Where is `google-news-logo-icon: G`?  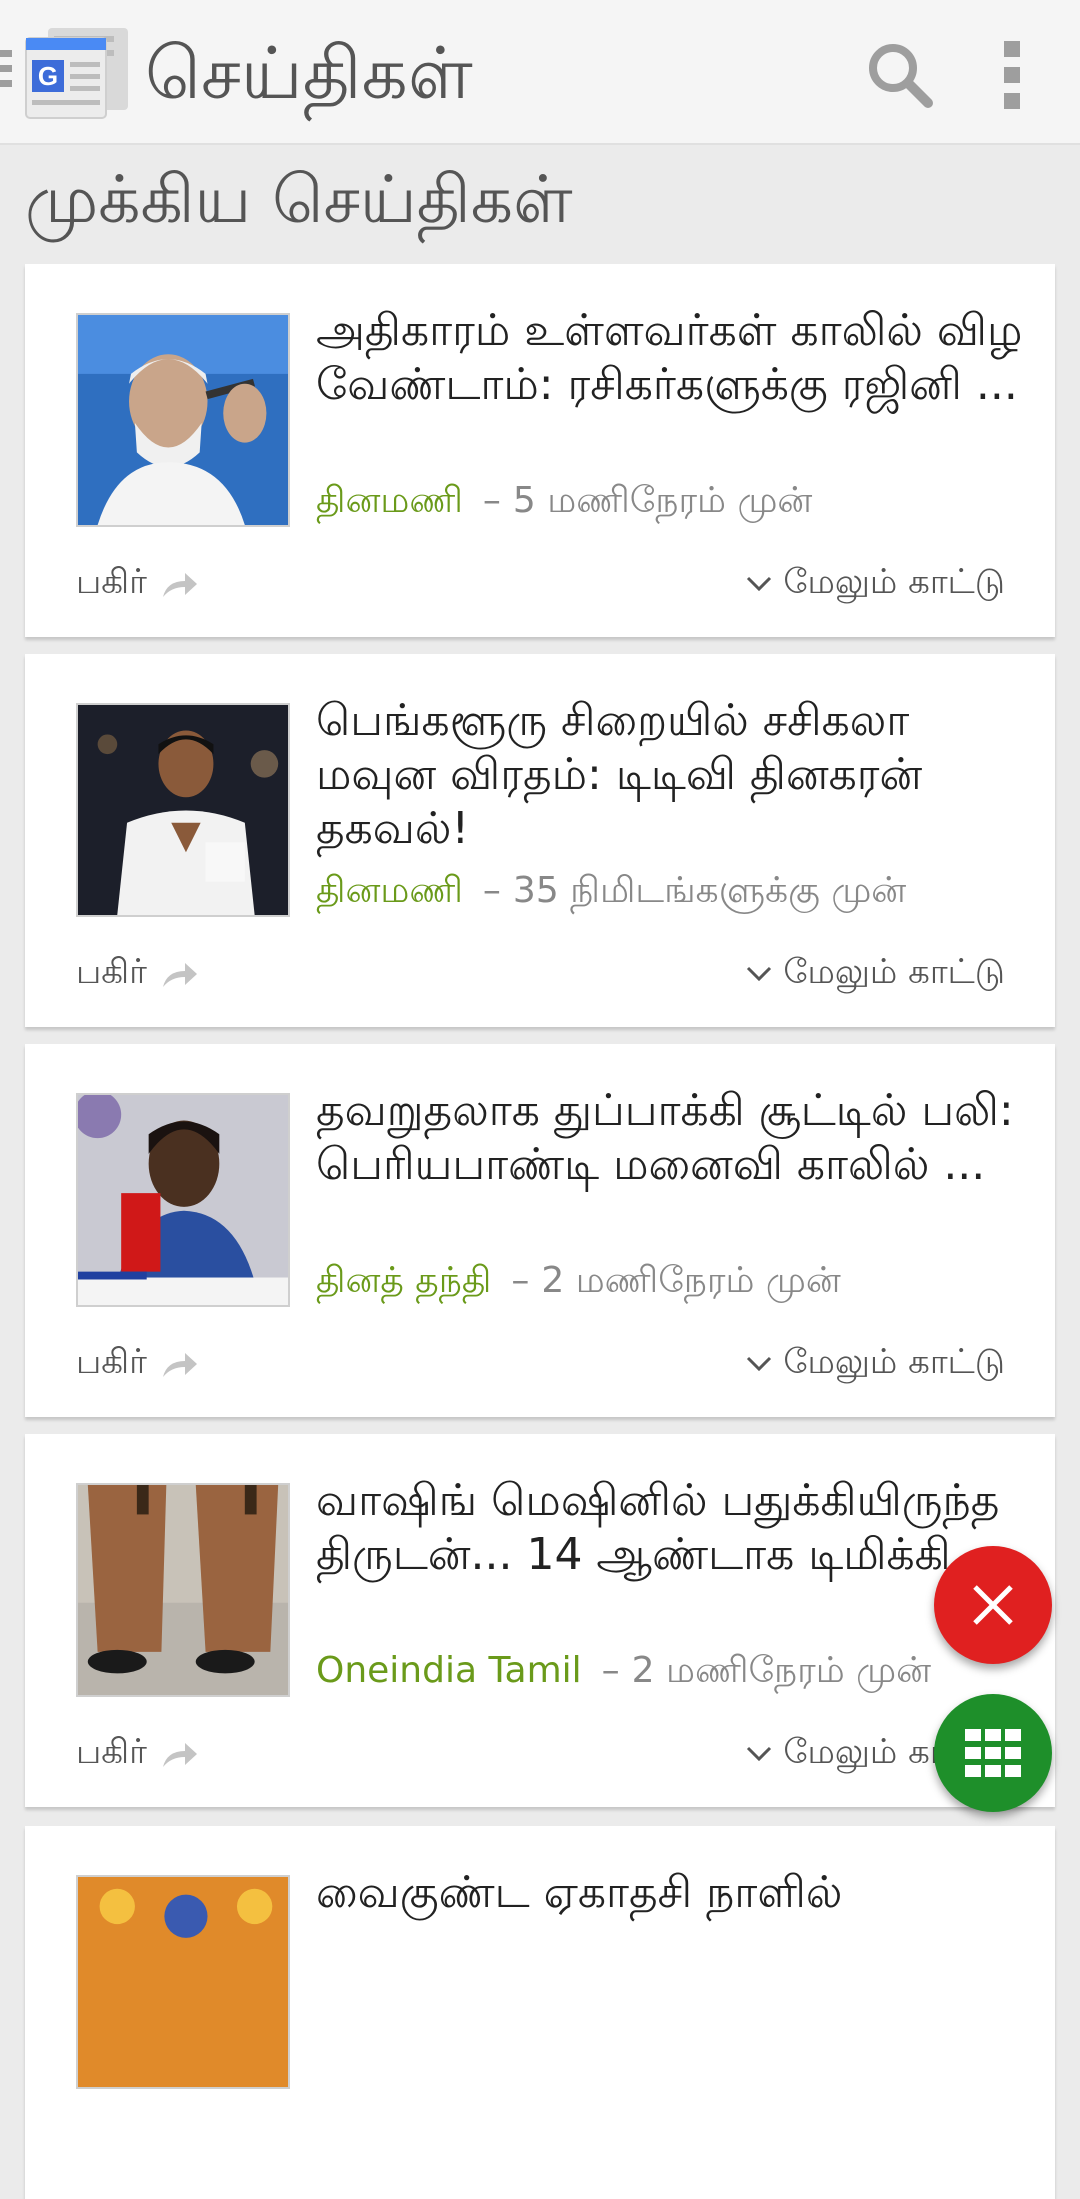 google-news-logo-icon: G is located at coordinates (78, 72).